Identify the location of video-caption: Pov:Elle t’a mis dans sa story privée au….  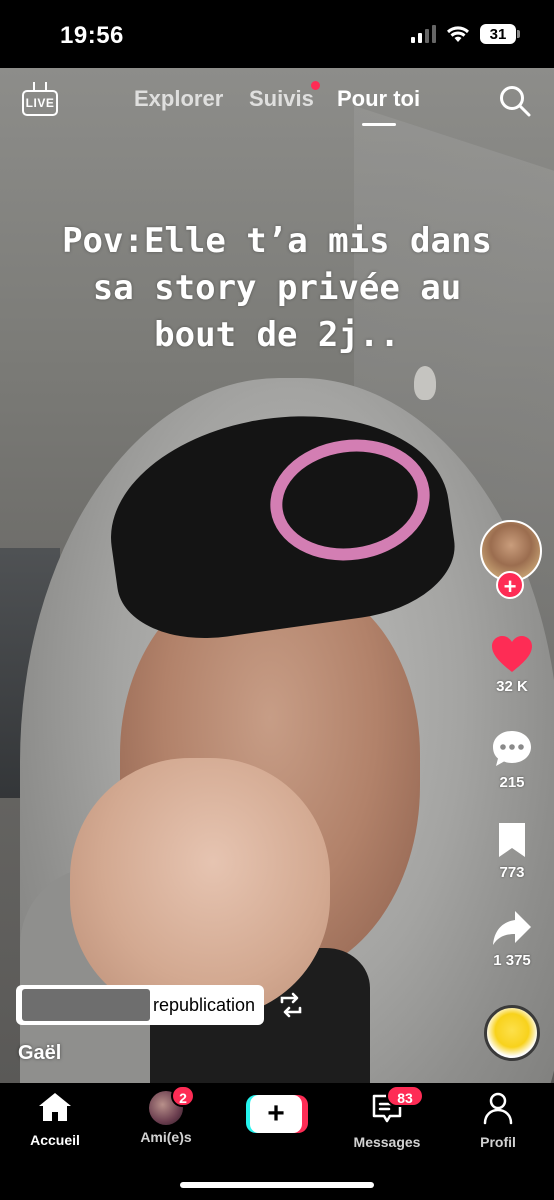
(277, 288).